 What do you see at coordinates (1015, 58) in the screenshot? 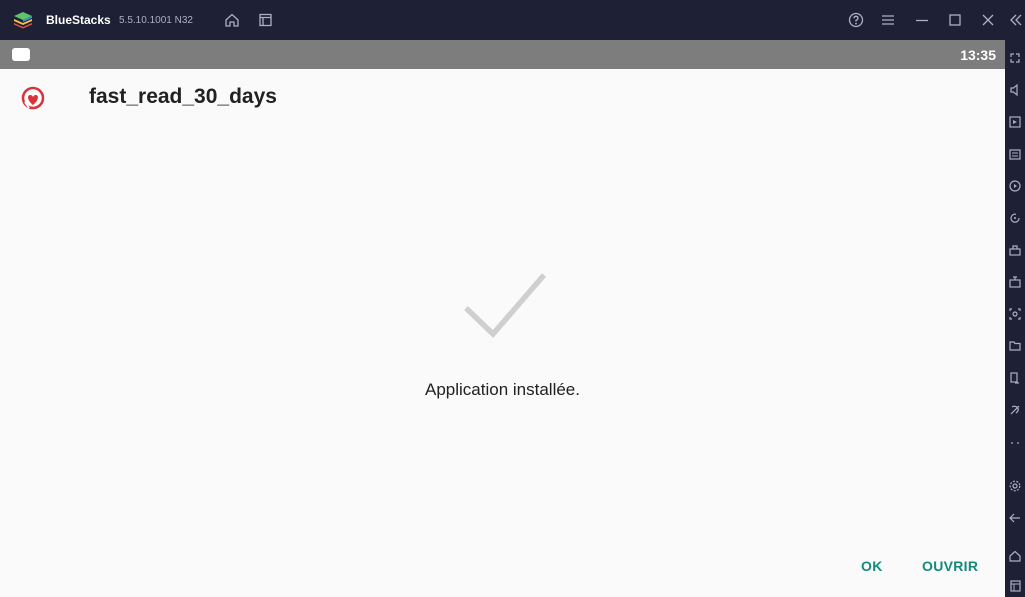
I see `fullscreen-icon` at bounding box center [1015, 58].